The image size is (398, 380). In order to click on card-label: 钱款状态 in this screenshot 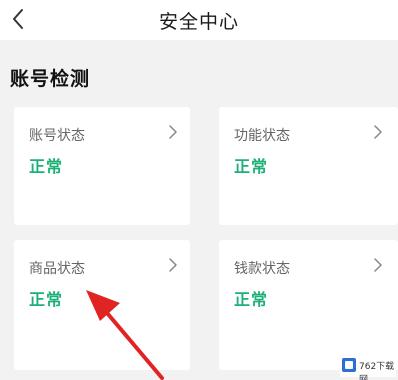, I will do `click(262, 269)`.